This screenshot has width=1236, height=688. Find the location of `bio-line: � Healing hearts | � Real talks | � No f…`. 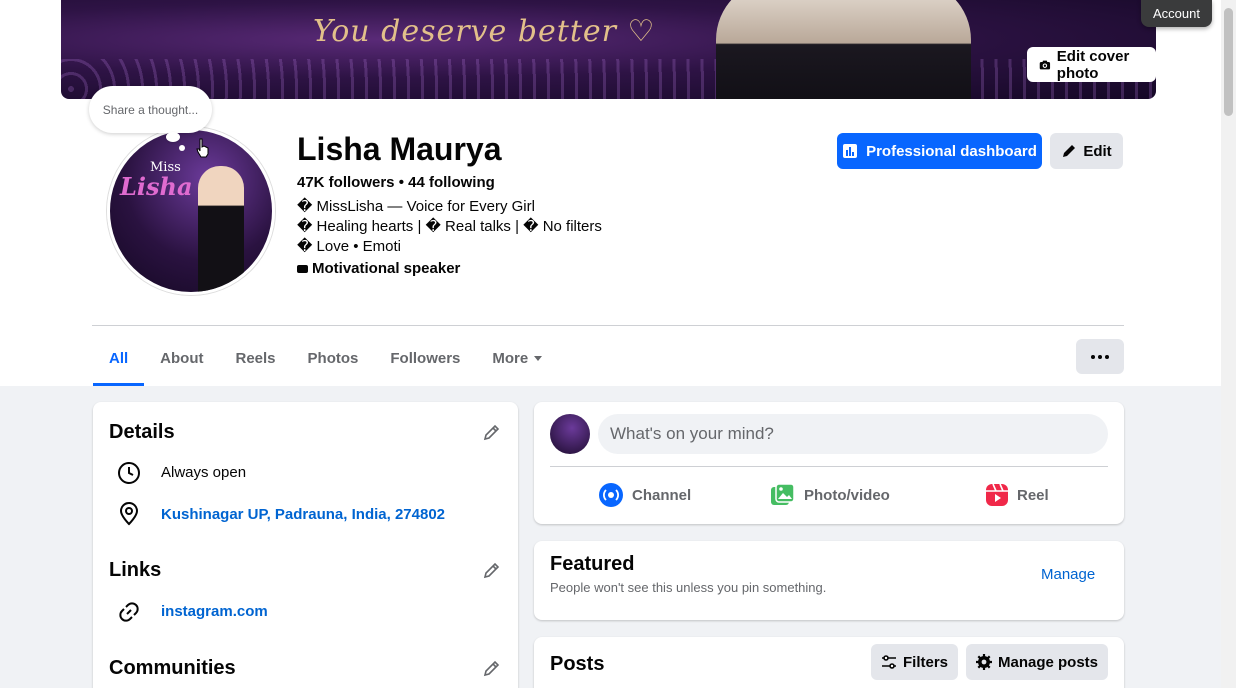

bio-line: � Healing hearts | � Real talks | � No f… is located at coordinates (449, 226).